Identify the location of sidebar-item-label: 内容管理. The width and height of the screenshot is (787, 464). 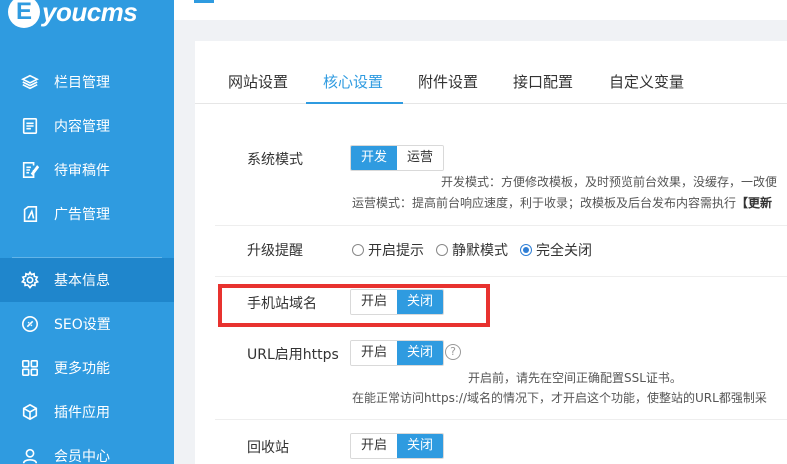
(82, 127).